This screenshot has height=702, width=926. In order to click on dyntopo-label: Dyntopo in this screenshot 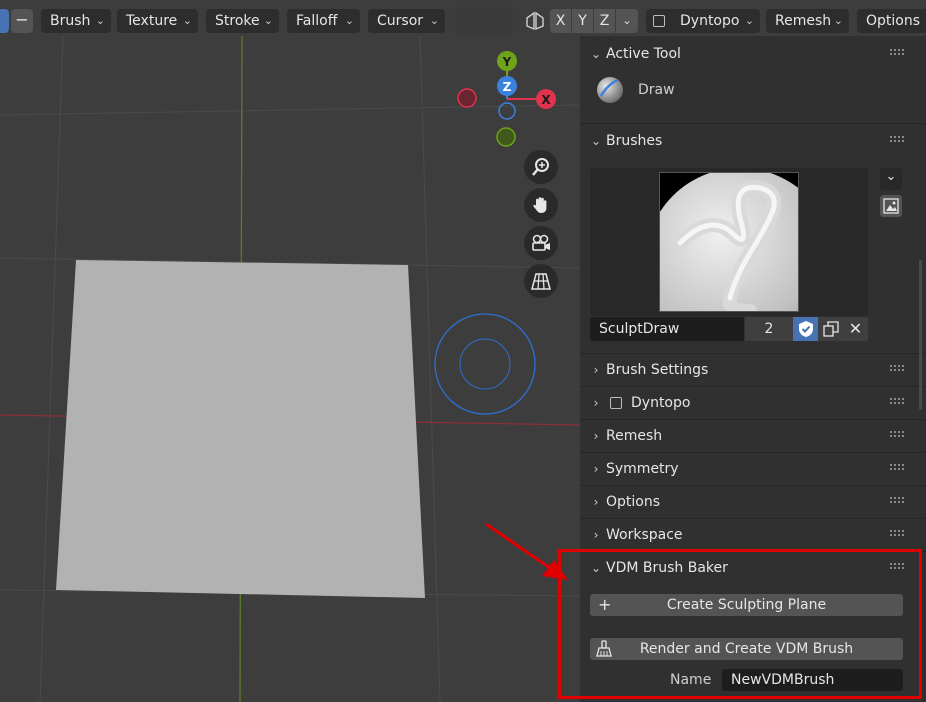, I will do `click(710, 21)`.